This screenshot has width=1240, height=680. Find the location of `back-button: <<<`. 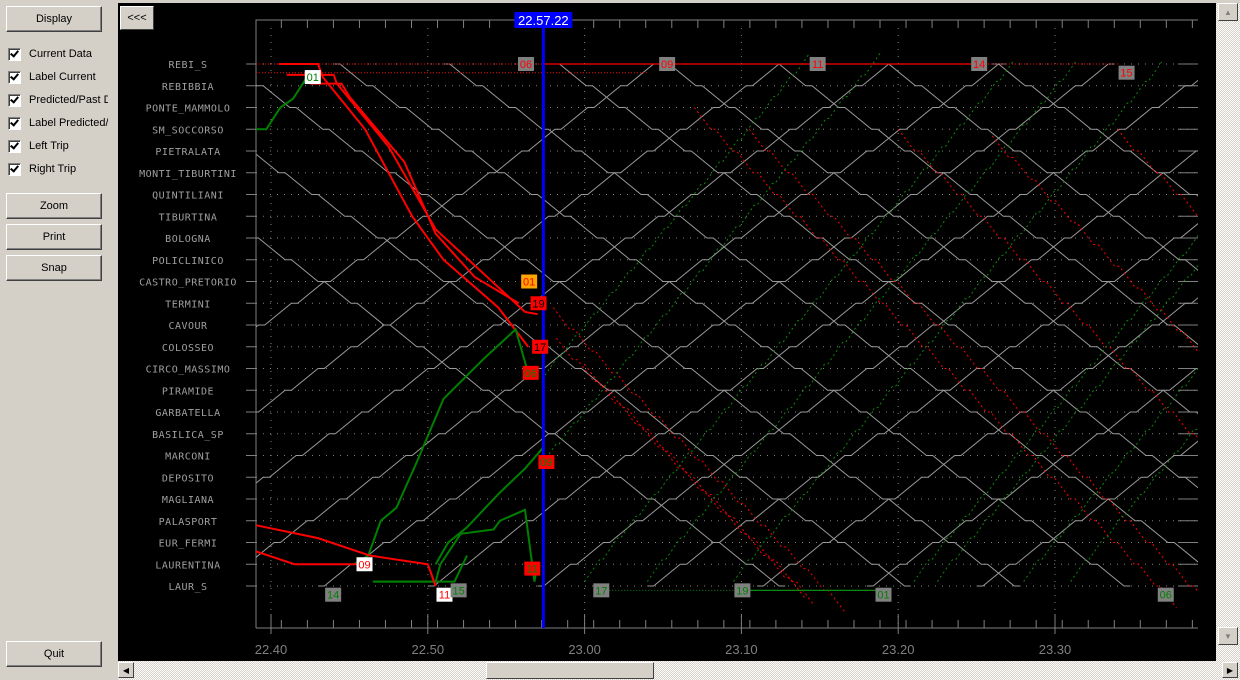

back-button: <<< is located at coordinates (137, 18).